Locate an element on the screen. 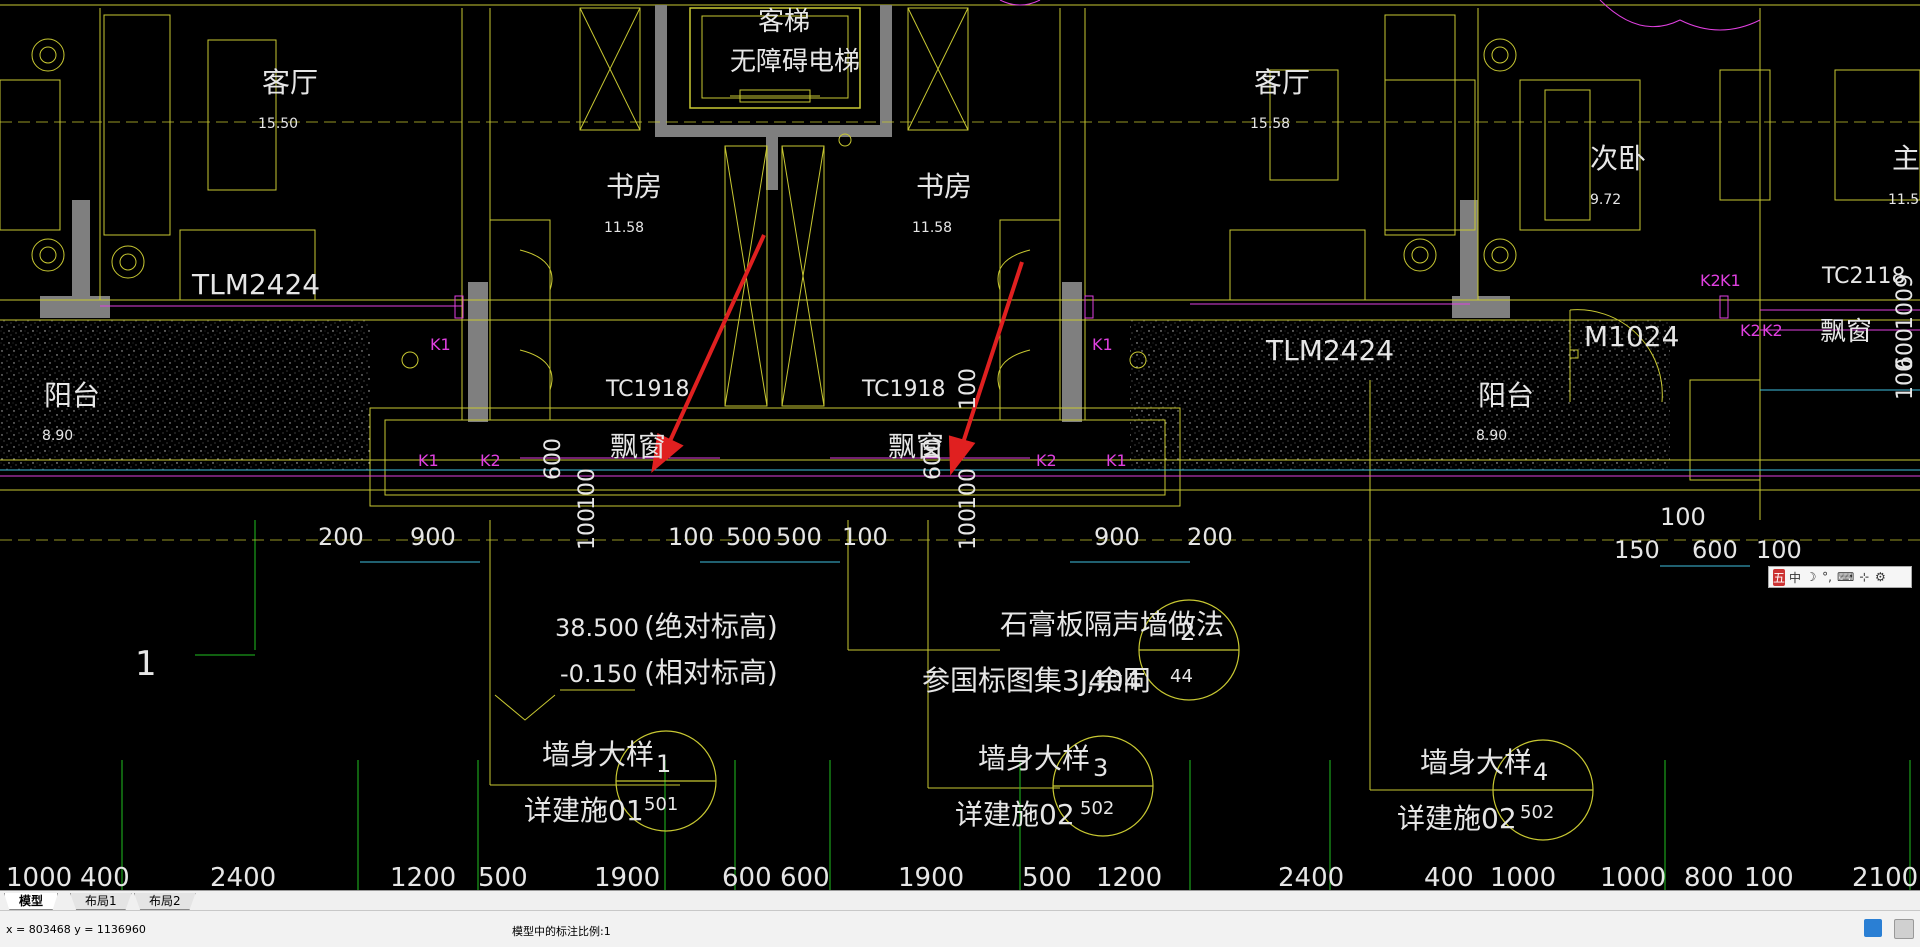 The image size is (1920, 947). detail-ref: 501 is located at coordinates (661, 804).